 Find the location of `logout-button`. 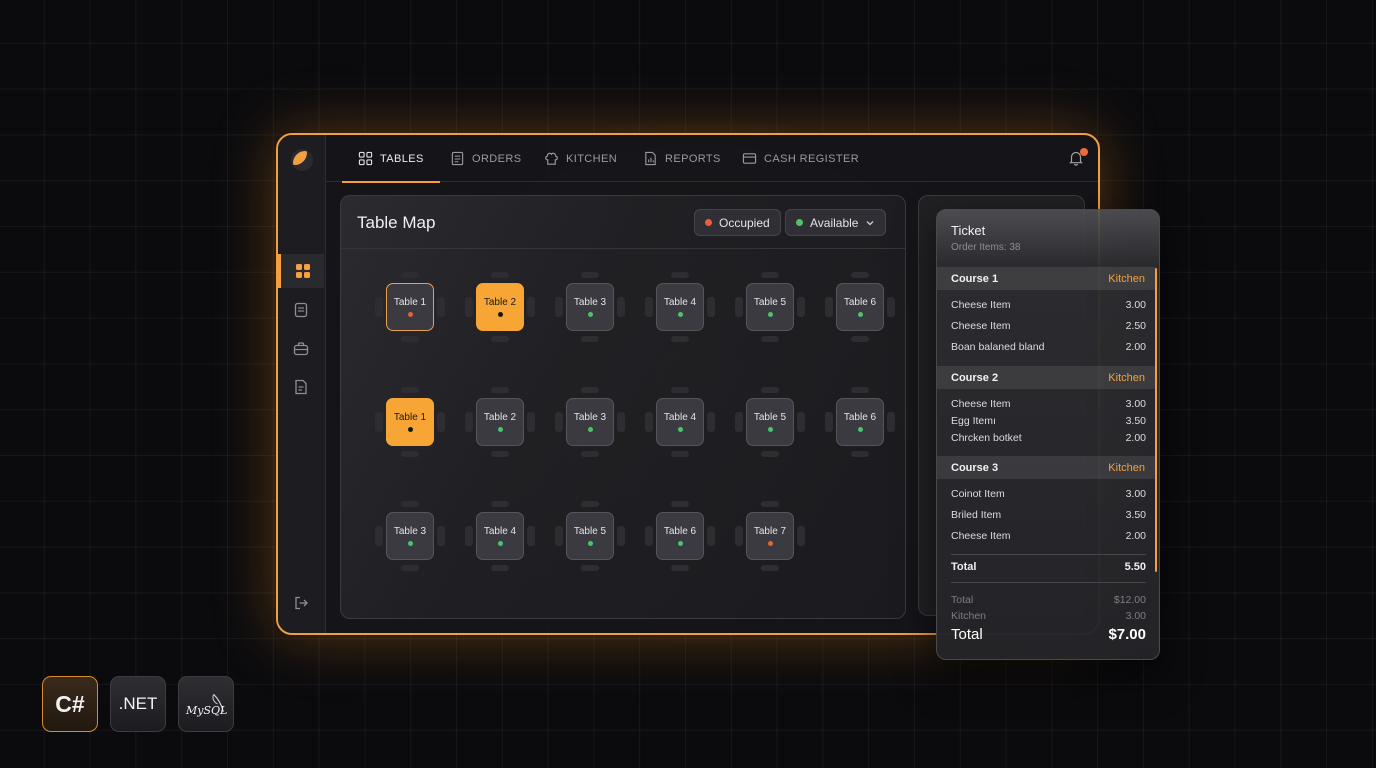

logout-button is located at coordinates (301, 603).